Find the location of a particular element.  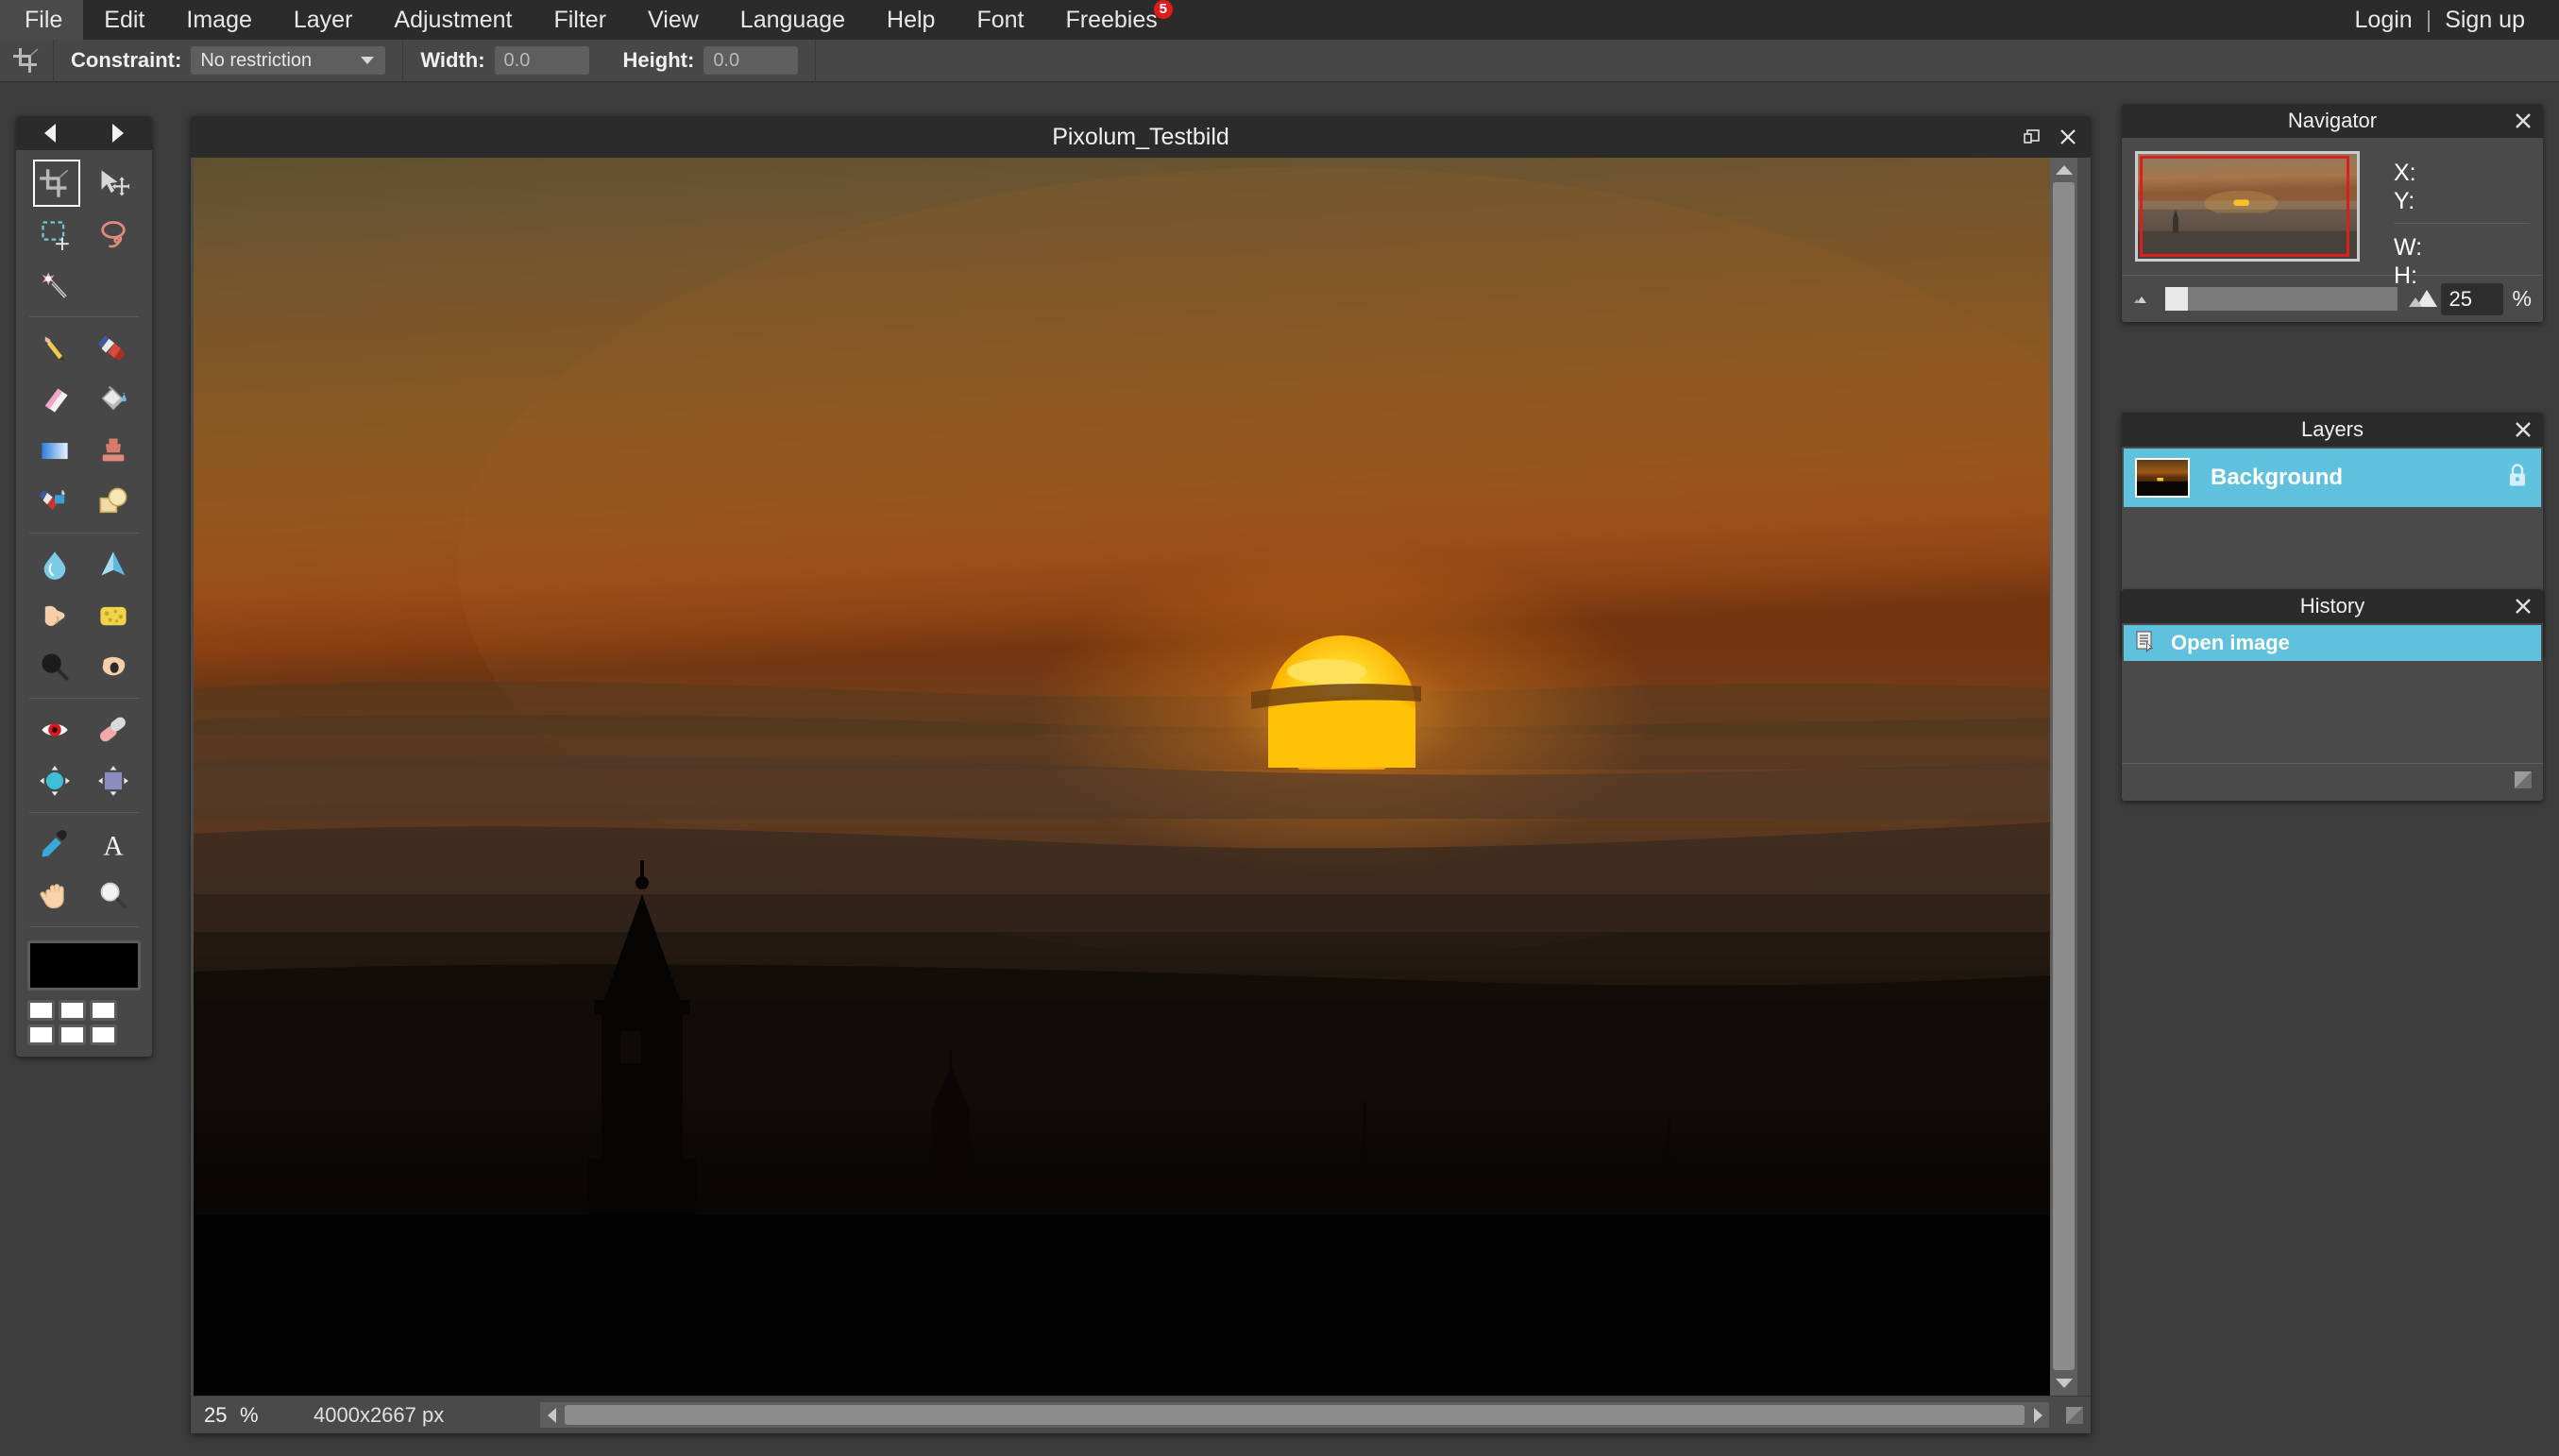

foreground-color-swatch is located at coordinates (84, 965).